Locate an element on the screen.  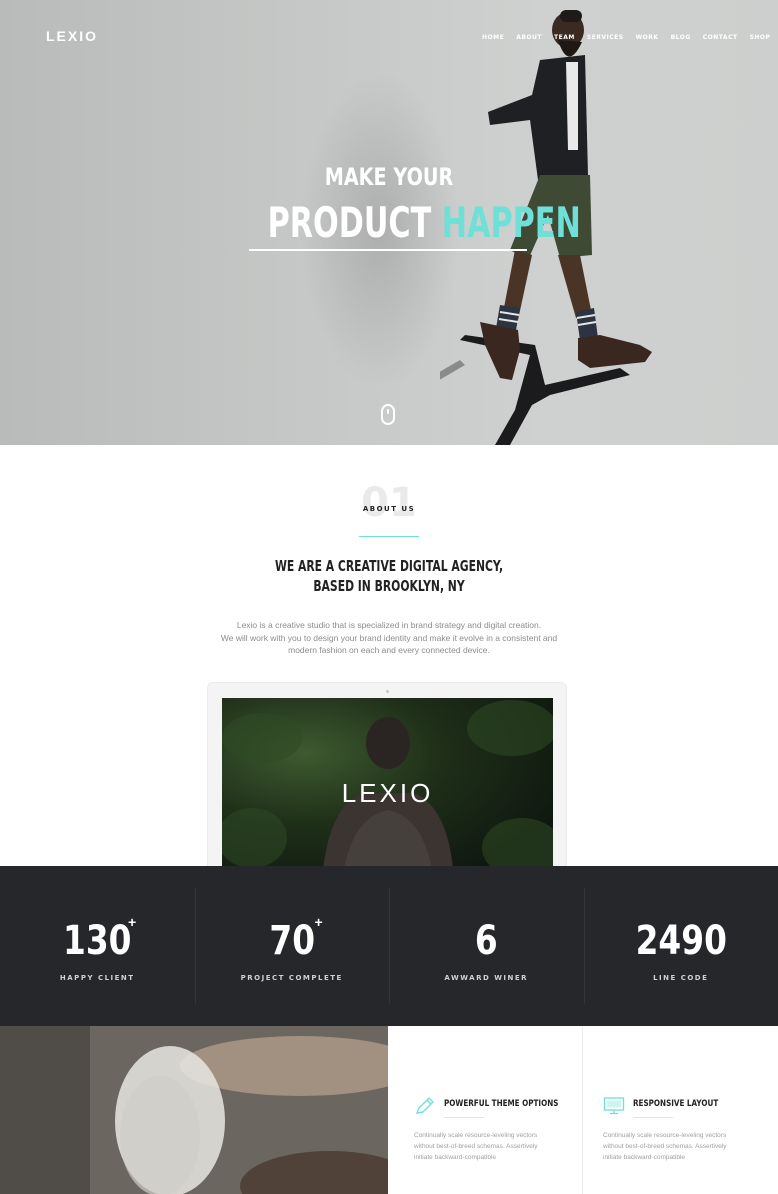
stat-line-code: 2490 LINE CODE is located at coordinates (680, 946).